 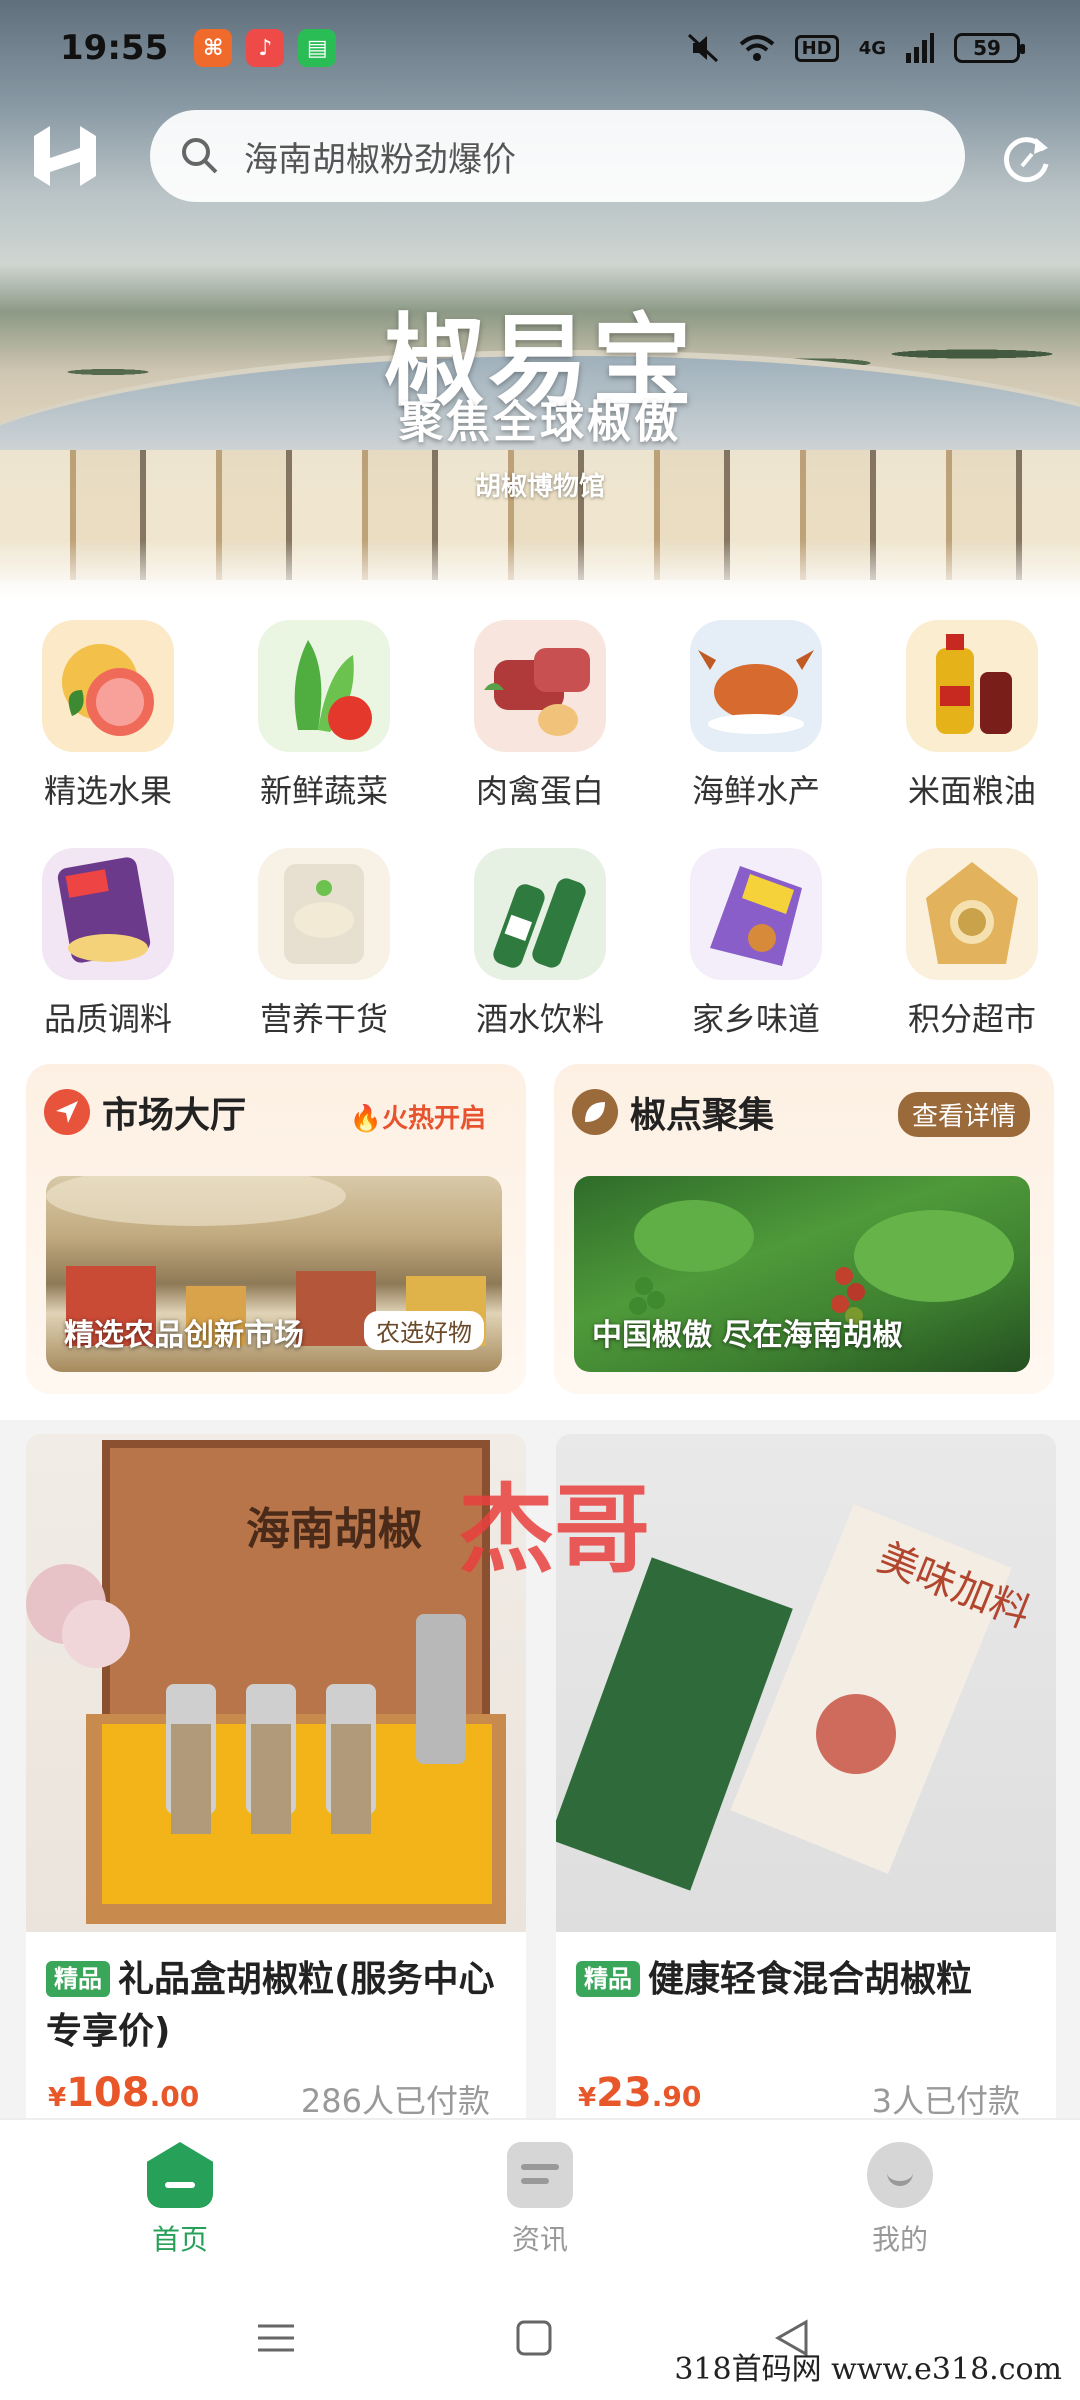 What do you see at coordinates (324, 914) in the screenshot?
I see `dried-goods-icon` at bounding box center [324, 914].